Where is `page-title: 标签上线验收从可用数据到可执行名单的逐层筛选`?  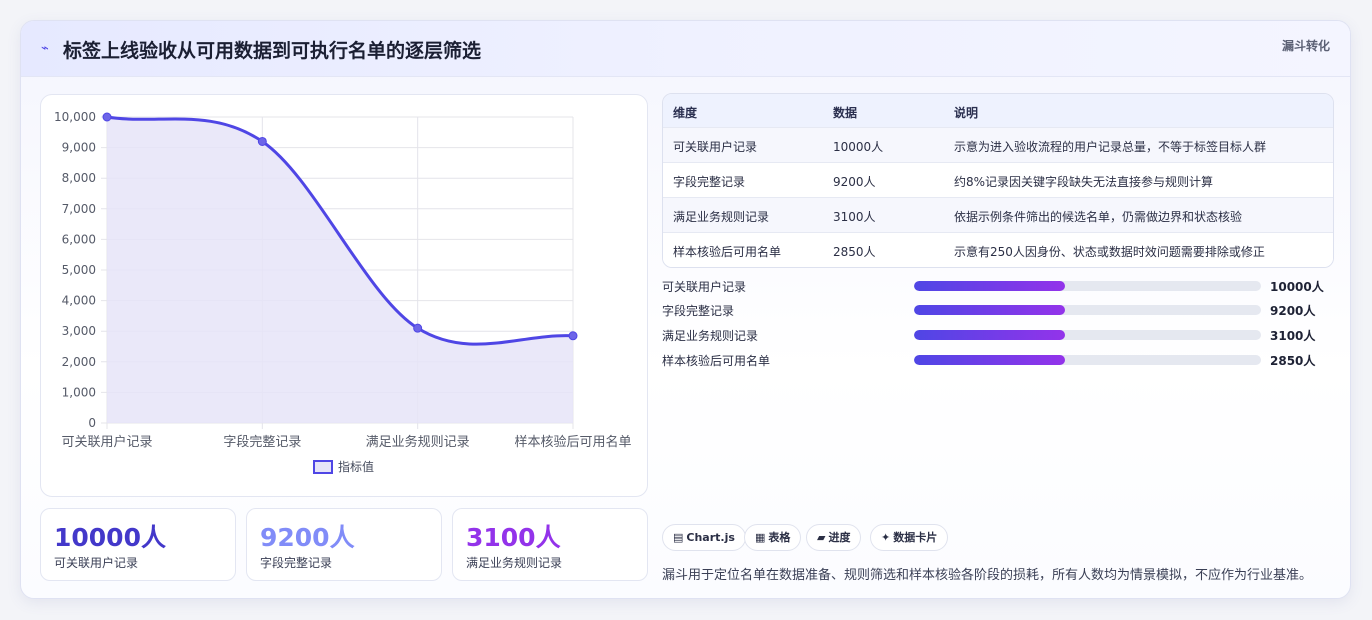
page-title: 标签上线验收从可用数据到可执行名单的逐层筛选 is located at coordinates (272, 51).